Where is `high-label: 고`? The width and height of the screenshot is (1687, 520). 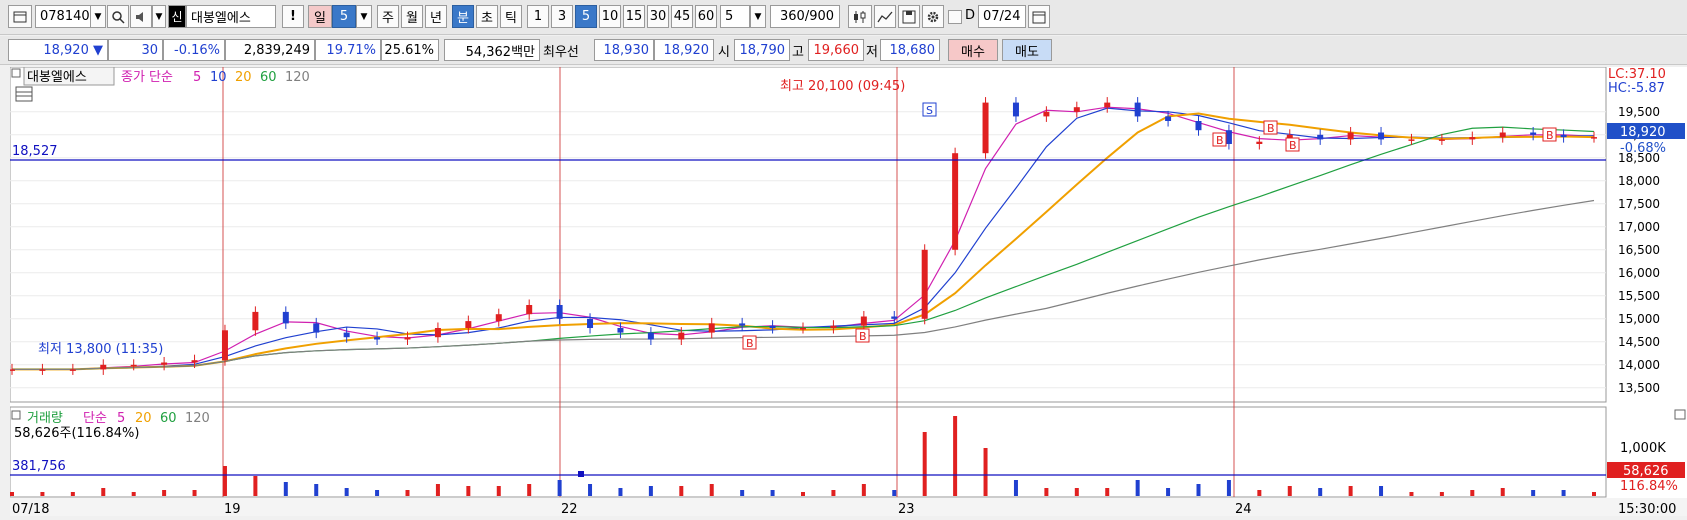 high-label: 고 is located at coordinates (798, 52).